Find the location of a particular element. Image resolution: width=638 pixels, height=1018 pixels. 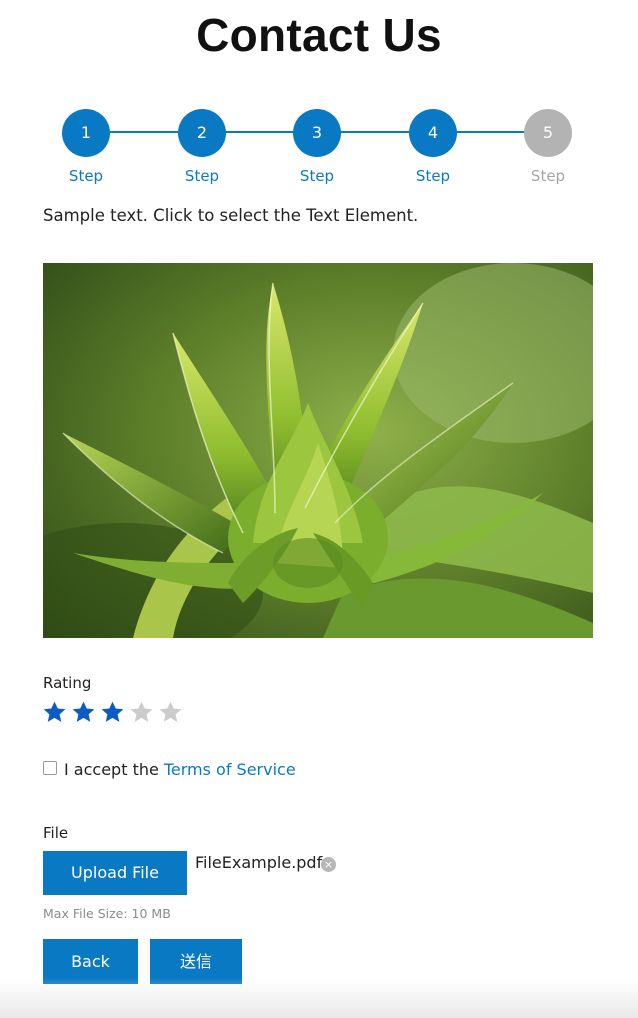

star-rating is located at coordinates (112, 712).